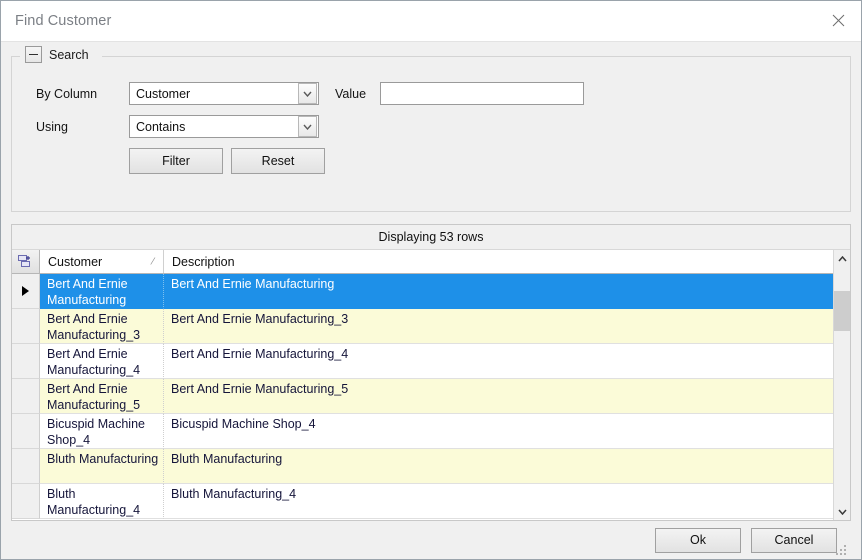 Image resolution: width=862 pixels, height=560 pixels. I want to click on using-select: Contains, so click(224, 126).